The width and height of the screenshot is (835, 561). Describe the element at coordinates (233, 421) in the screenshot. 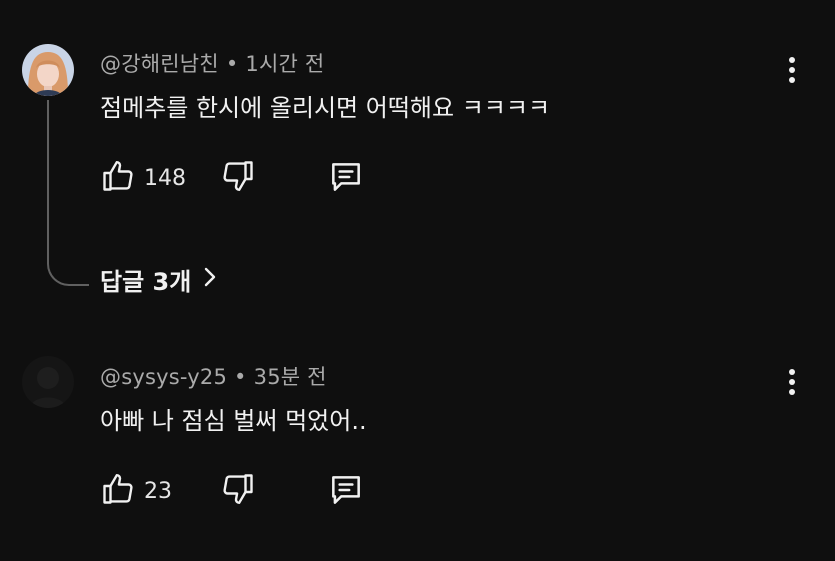

I see `comment-text: 아빠 나 점심 벌써 먹었어..` at that location.